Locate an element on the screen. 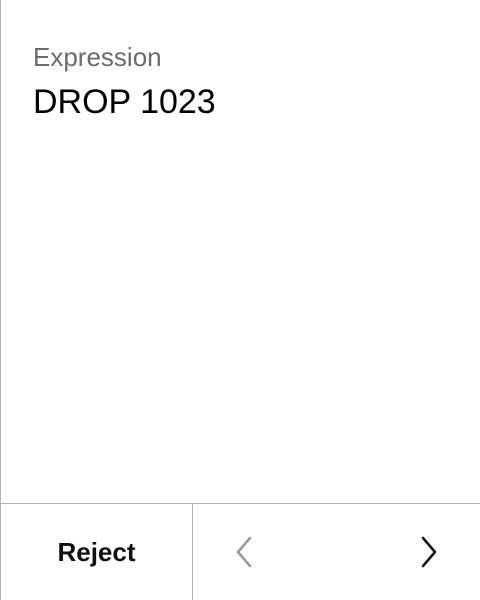 The width and height of the screenshot is (480, 600). next-button is located at coordinates (429, 552).